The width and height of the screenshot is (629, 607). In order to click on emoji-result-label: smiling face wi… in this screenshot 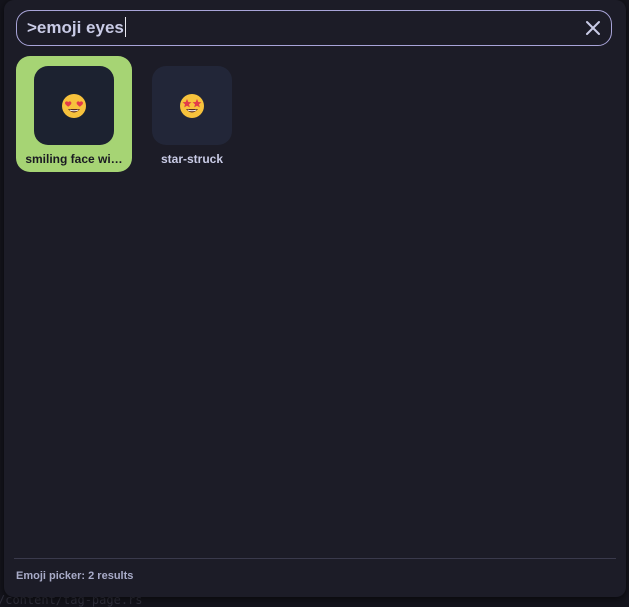, I will do `click(74, 159)`.